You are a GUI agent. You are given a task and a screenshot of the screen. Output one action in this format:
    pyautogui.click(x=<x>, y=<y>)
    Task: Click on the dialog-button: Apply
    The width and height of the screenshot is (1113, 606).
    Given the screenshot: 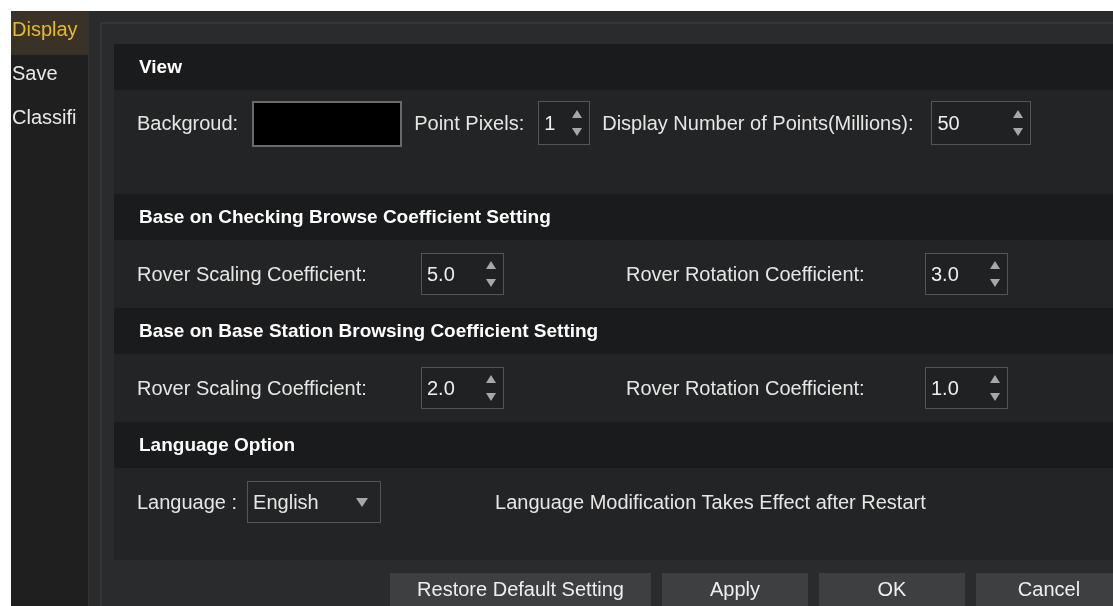 What is the action you would take?
    pyautogui.click(x=735, y=589)
    